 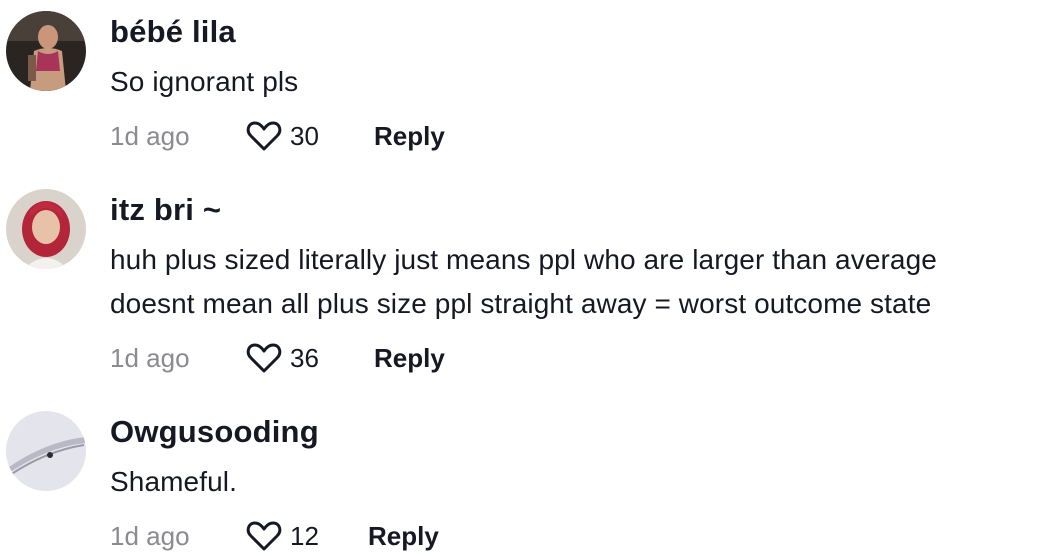 I want to click on avatar, so click(x=46, y=451).